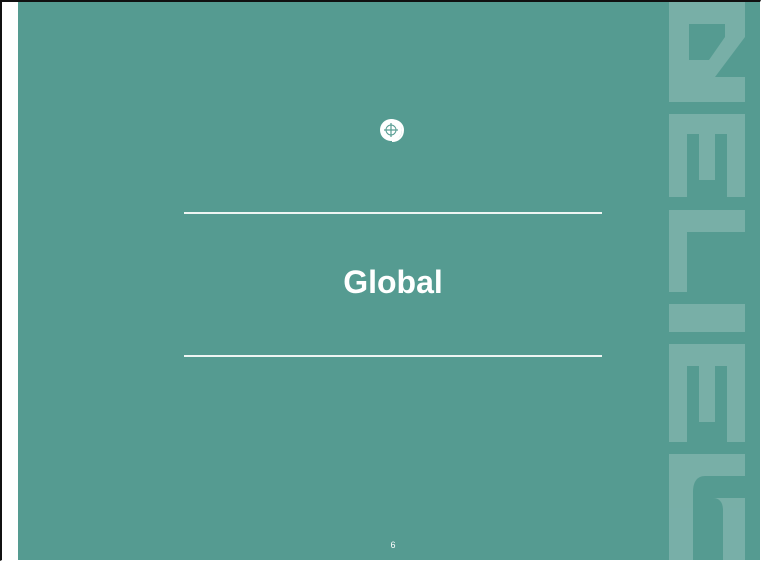  What do you see at coordinates (707, 281) in the screenshot?
I see `seiler-watermark-logo` at bounding box center [707, 281].